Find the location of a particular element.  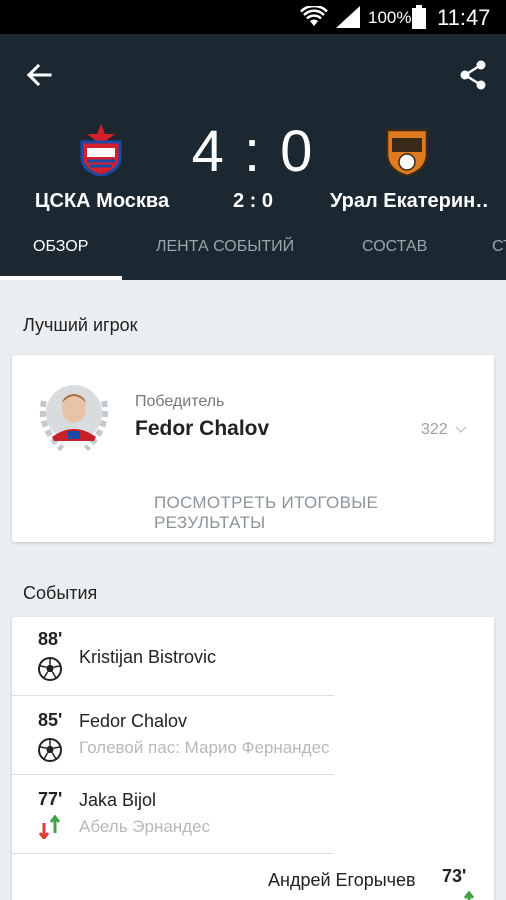

tab-event-feed: ЛЕНТА СОБЫТИЙ is located at coordinates (225, 247).